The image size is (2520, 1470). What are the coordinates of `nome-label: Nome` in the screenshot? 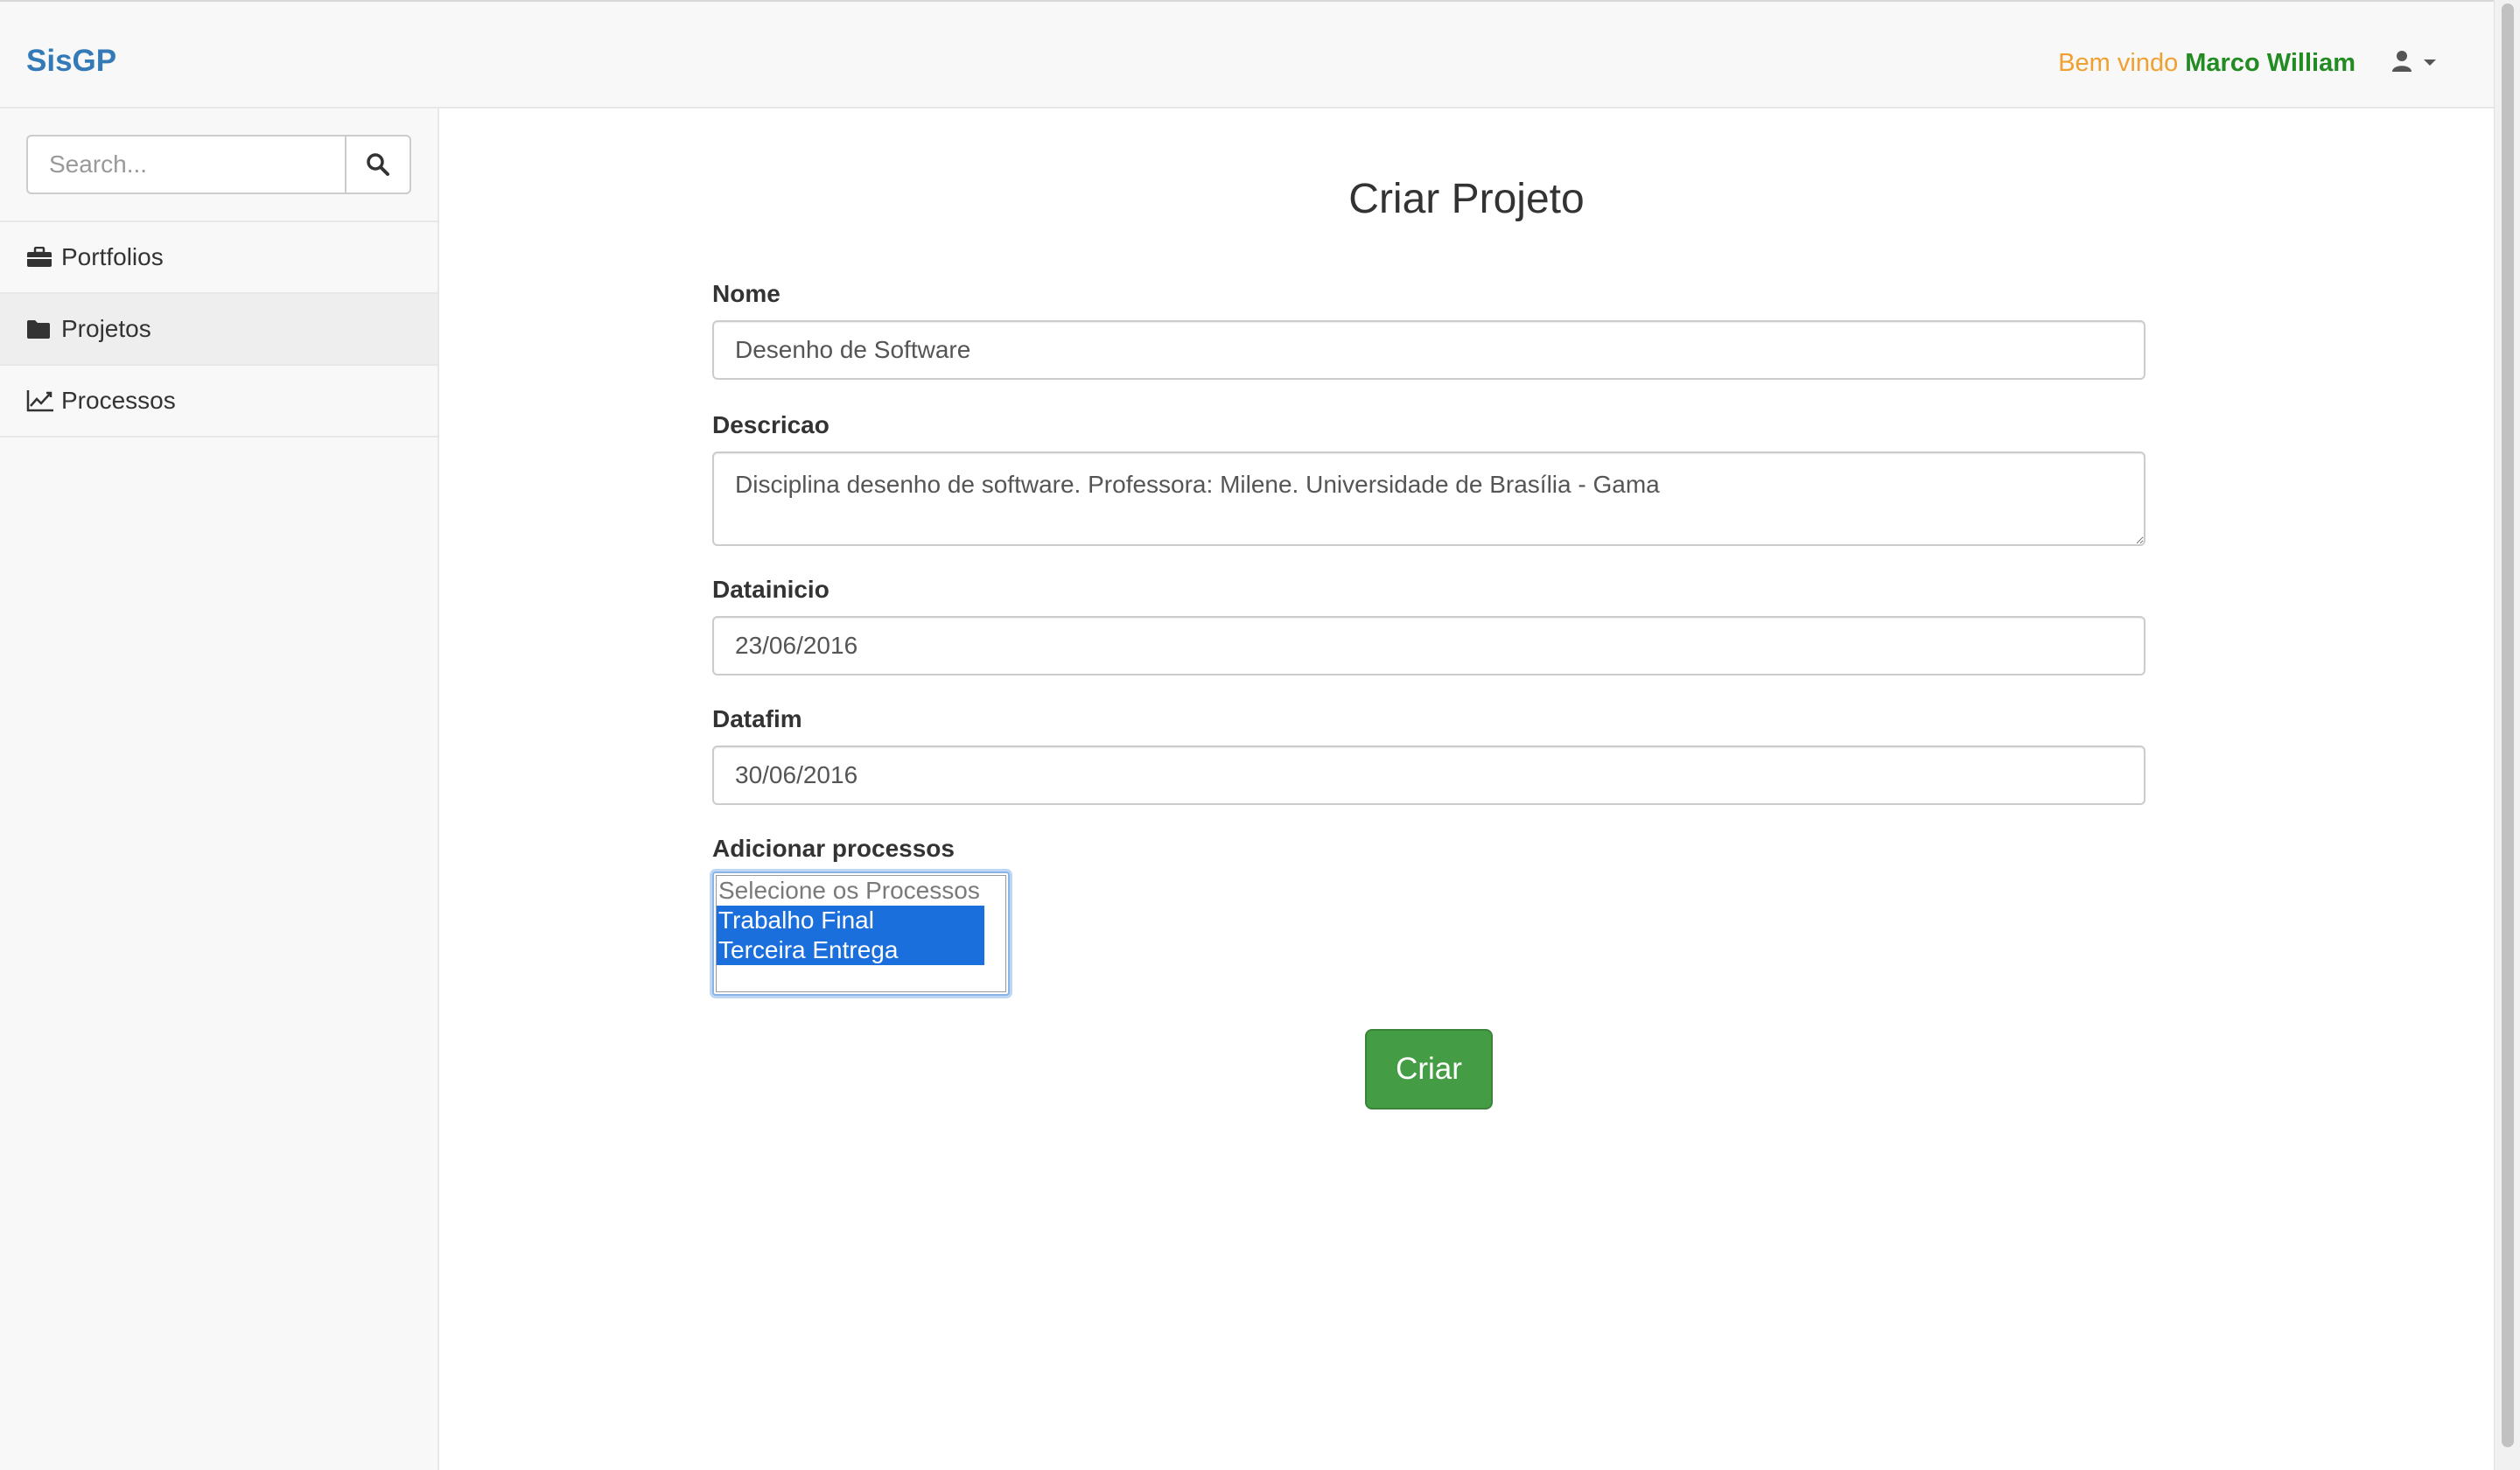 It's located at (746, 293).